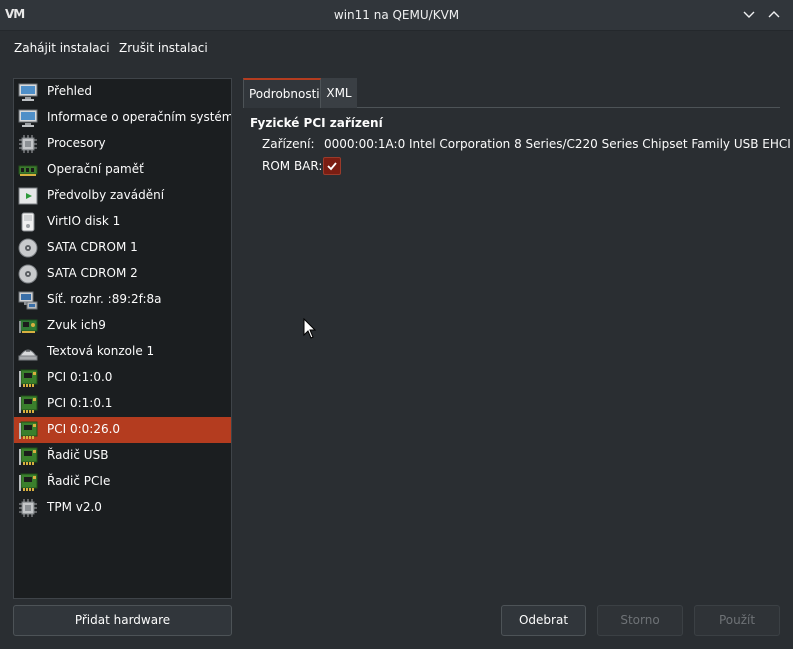  Describe the element at coordinates (543, 620) in the screenshot. I see `remove-button: Odebrat` at that location.